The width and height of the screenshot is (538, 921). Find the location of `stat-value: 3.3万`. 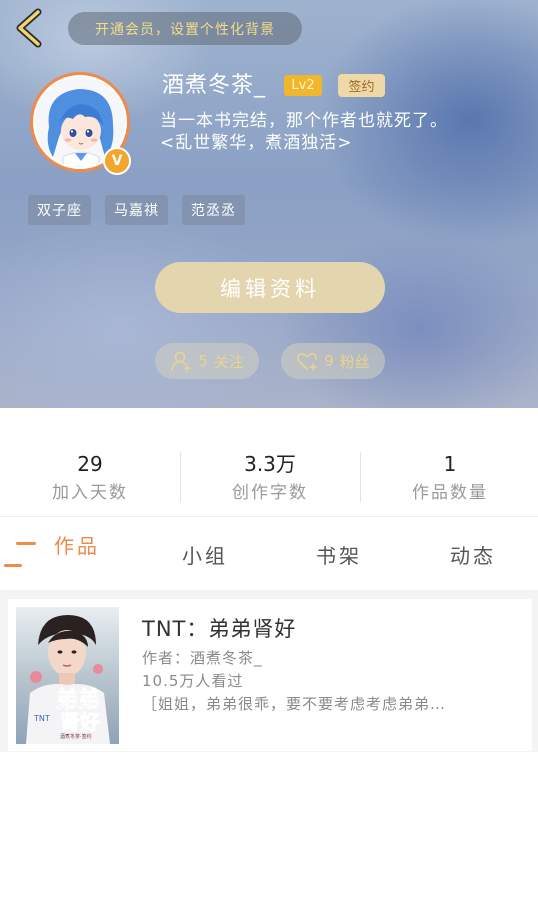

stat-value: 3.3万 is located at coordinates (270, 464).